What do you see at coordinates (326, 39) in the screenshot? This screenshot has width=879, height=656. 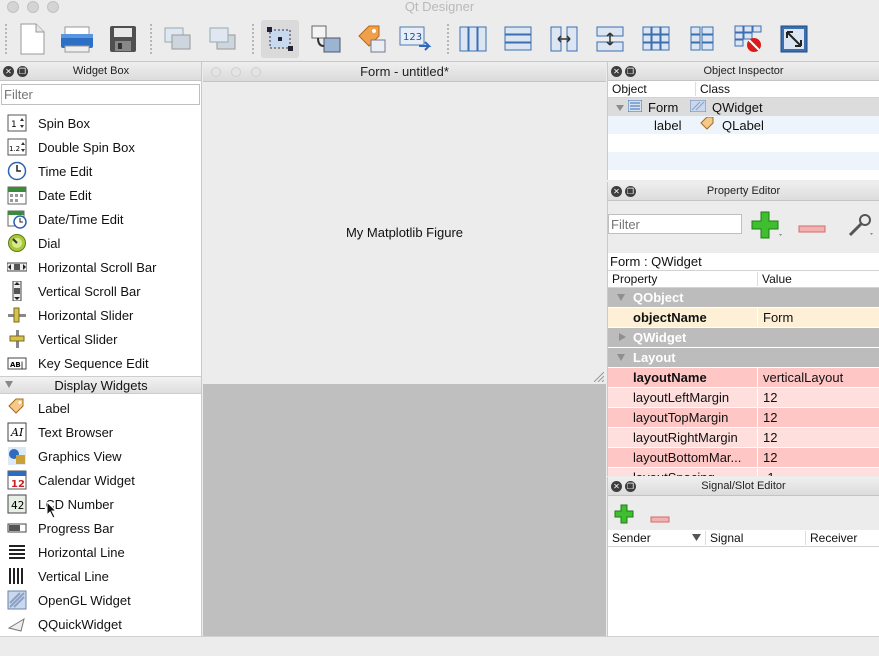 I see `edit-signals-slots-icon` at bounding box center [326, 39].